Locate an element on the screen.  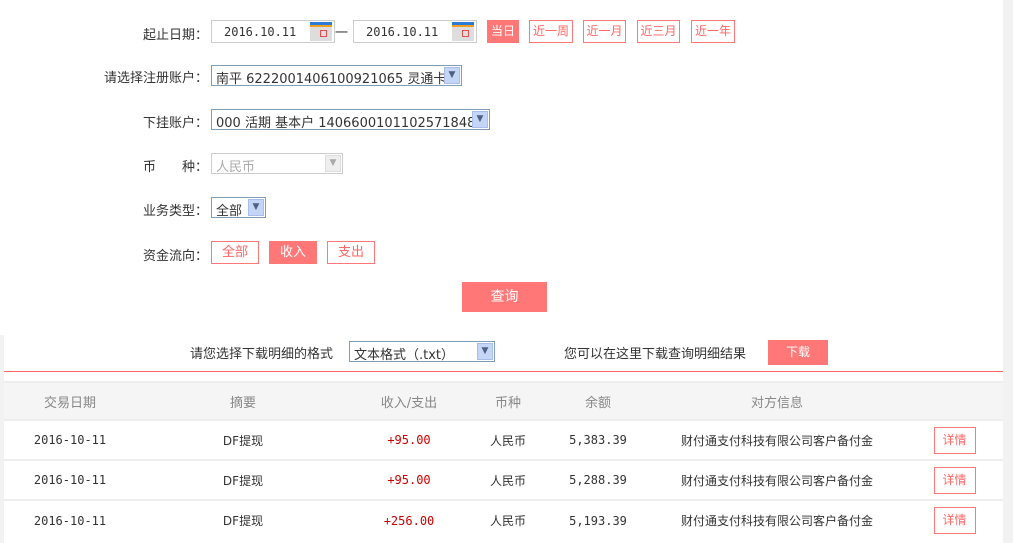
col-summary: 摘要 is located at coordinates (243, 400).